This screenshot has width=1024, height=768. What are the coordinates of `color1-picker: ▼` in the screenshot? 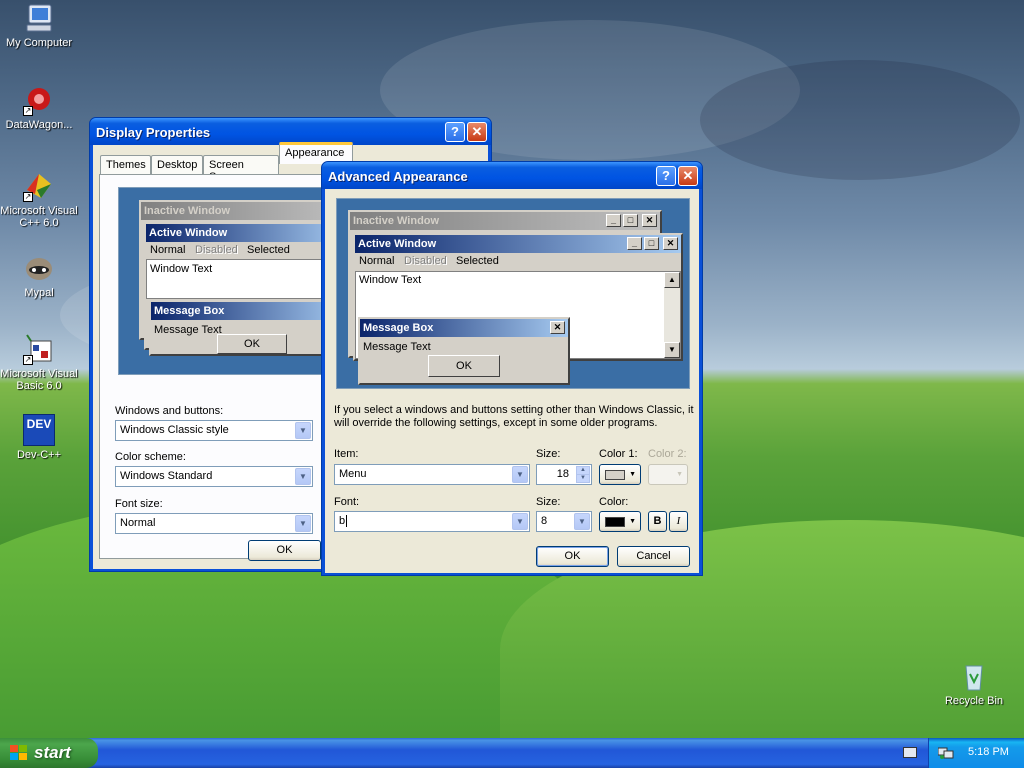 It's located at (620, 474).